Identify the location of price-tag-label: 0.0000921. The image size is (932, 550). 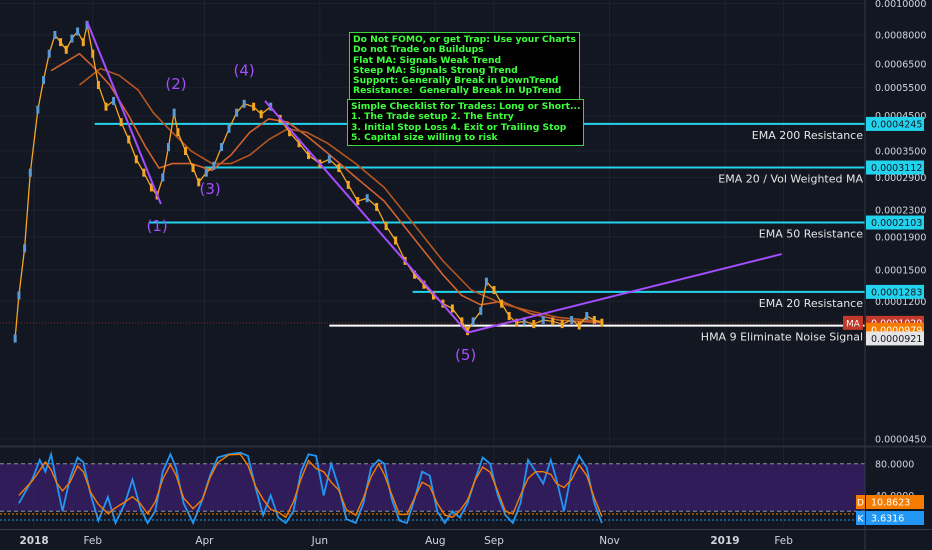
(896, 339).